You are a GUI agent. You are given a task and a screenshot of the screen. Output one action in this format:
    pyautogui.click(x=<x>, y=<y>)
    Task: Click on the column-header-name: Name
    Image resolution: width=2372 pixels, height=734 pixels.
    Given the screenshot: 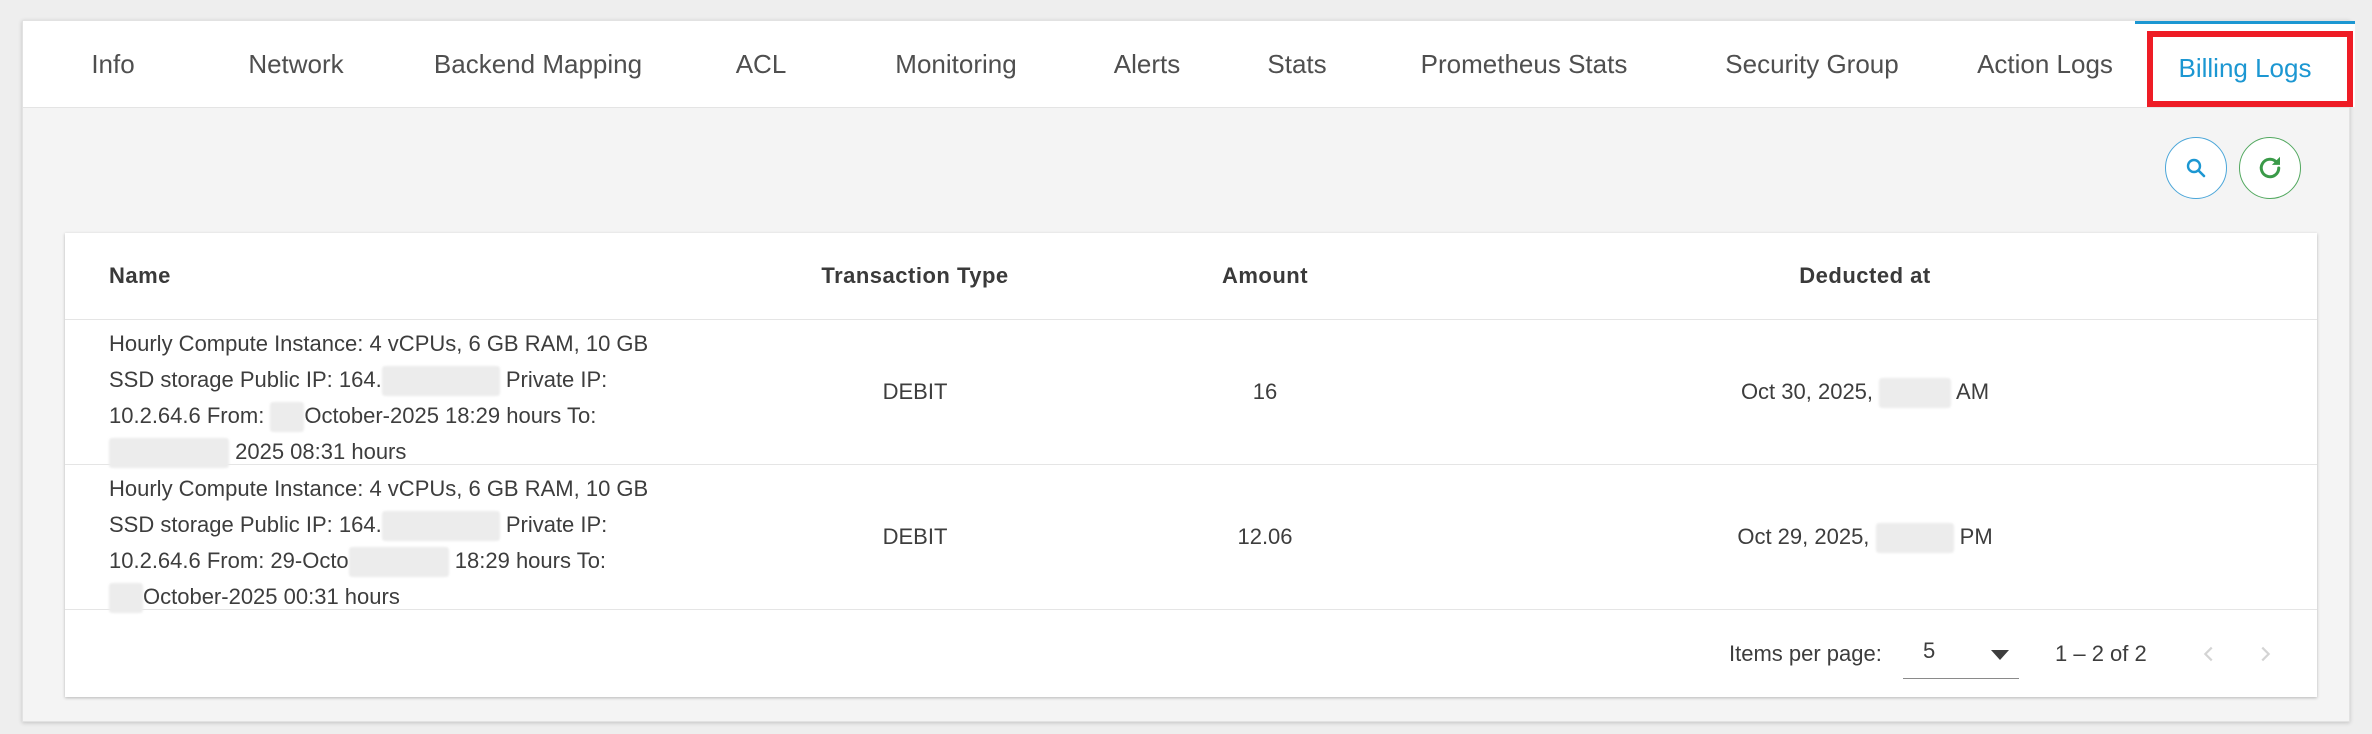 What is the action you would take?
    pyautogui.click(x=140, y=276)
    